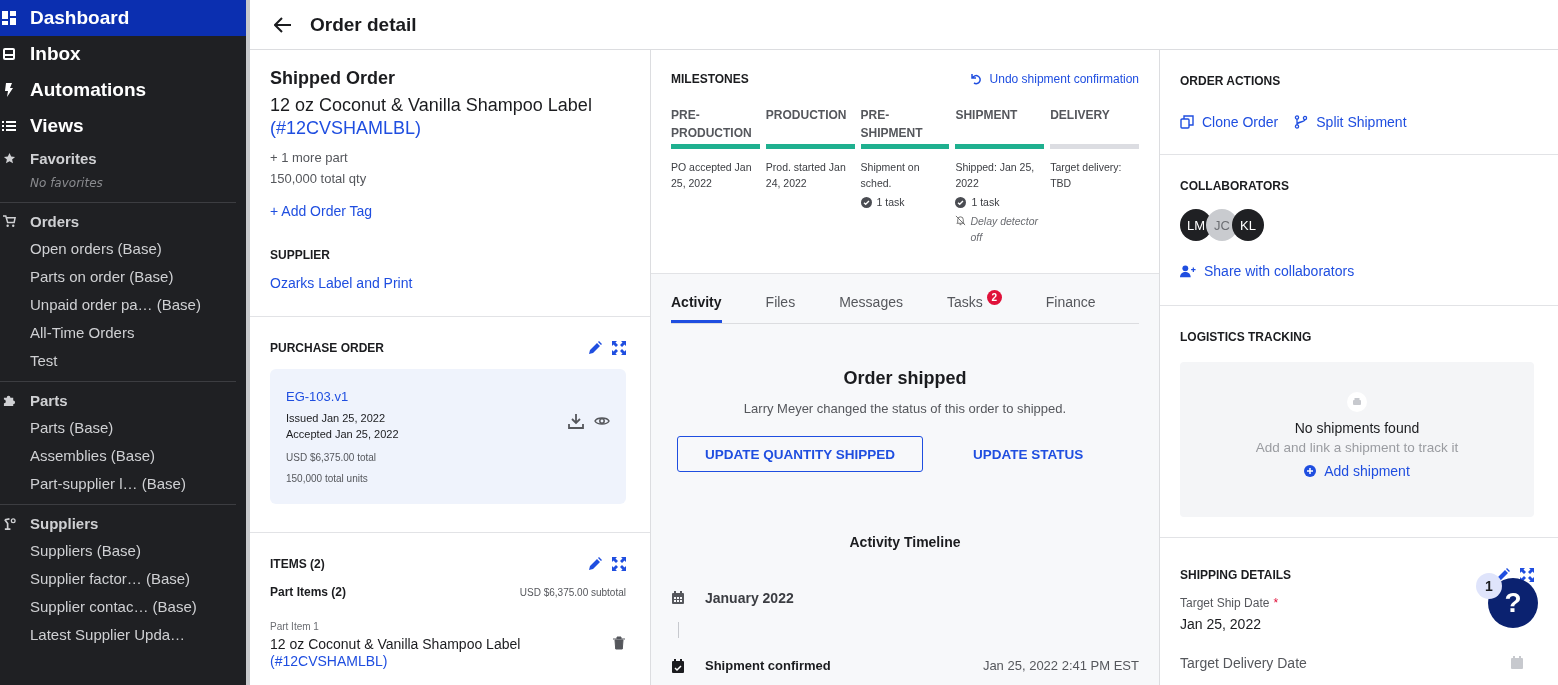  What do you see at coordinates (678, 665) in the screenshot?
I see `calendar-check-icon` at bounding box center [678, 665].